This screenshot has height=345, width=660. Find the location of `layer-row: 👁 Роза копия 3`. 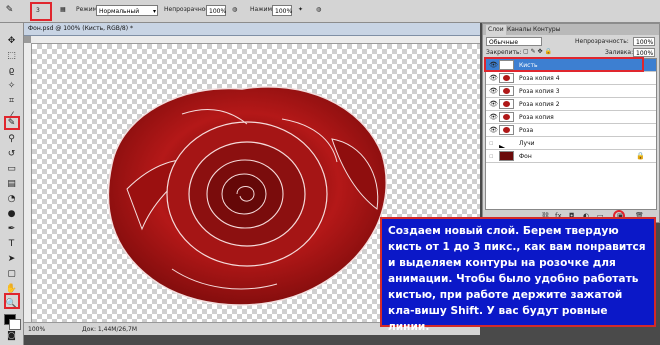

layer-row: 👁 Роза копия 3 is located at coordinates (571, 91).